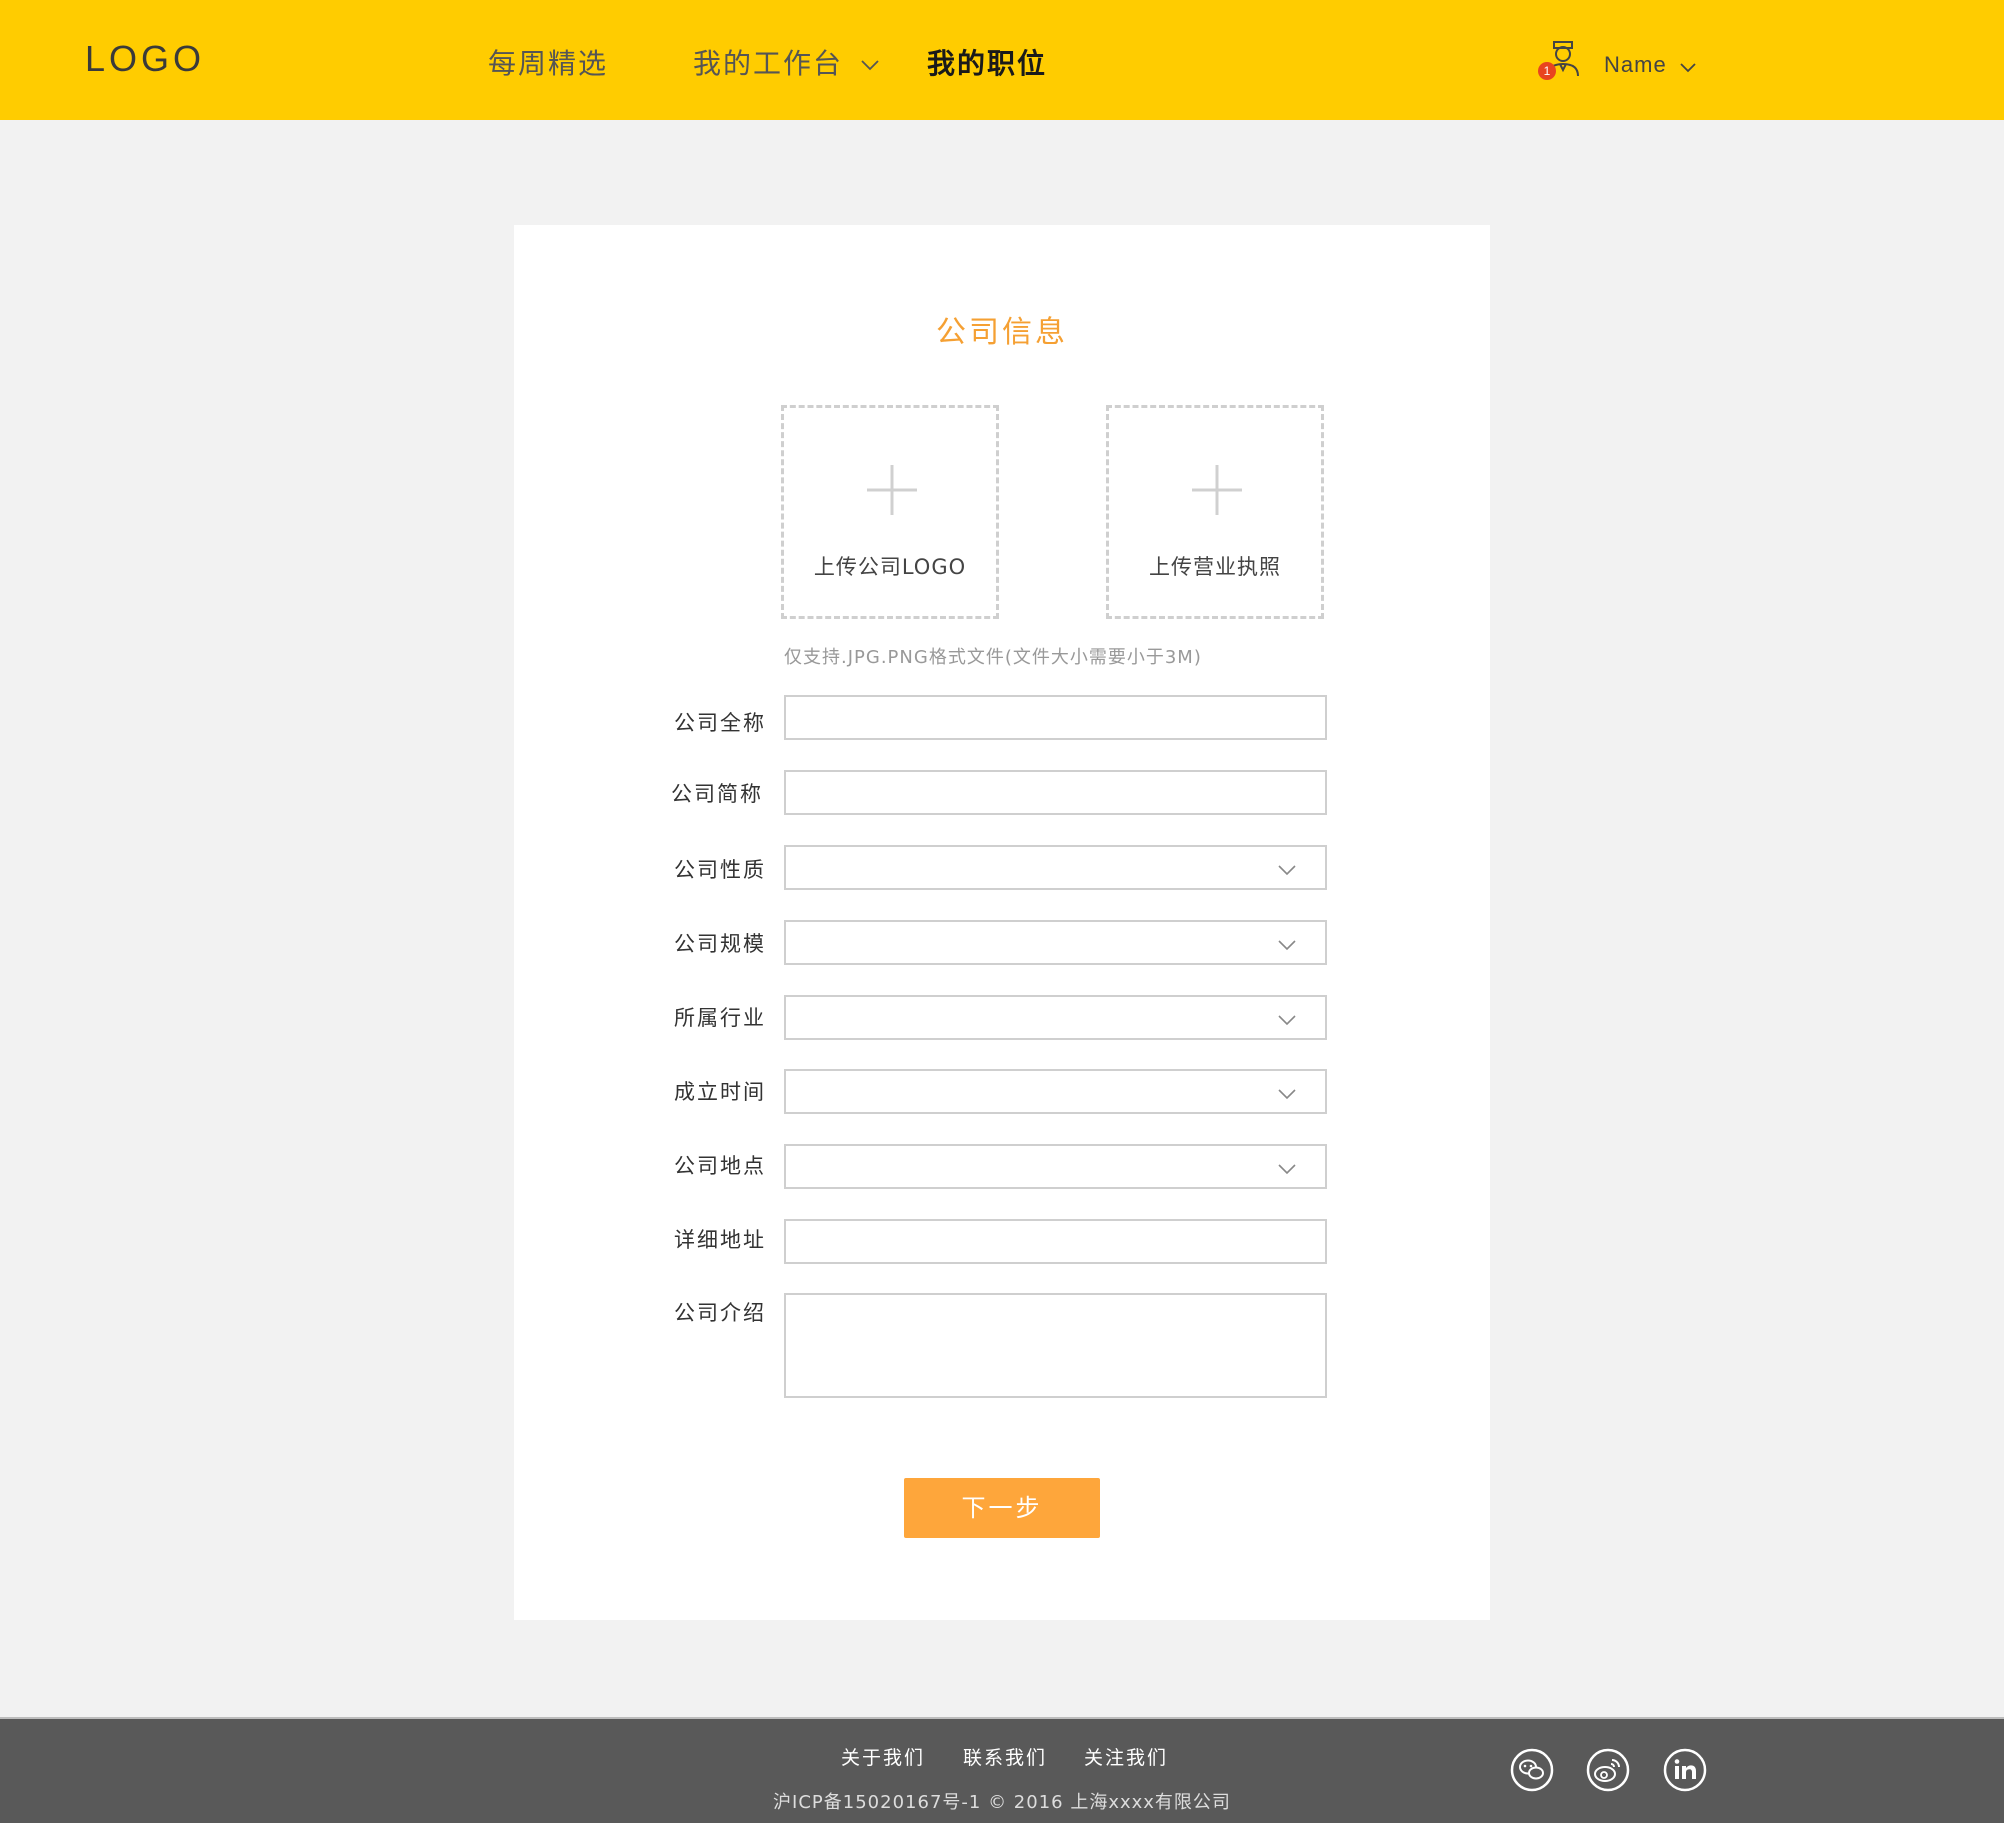 This screenshot has height=1823, width=2004. I want to click on footer-link-about: 关于我们, so click(883, 1756).